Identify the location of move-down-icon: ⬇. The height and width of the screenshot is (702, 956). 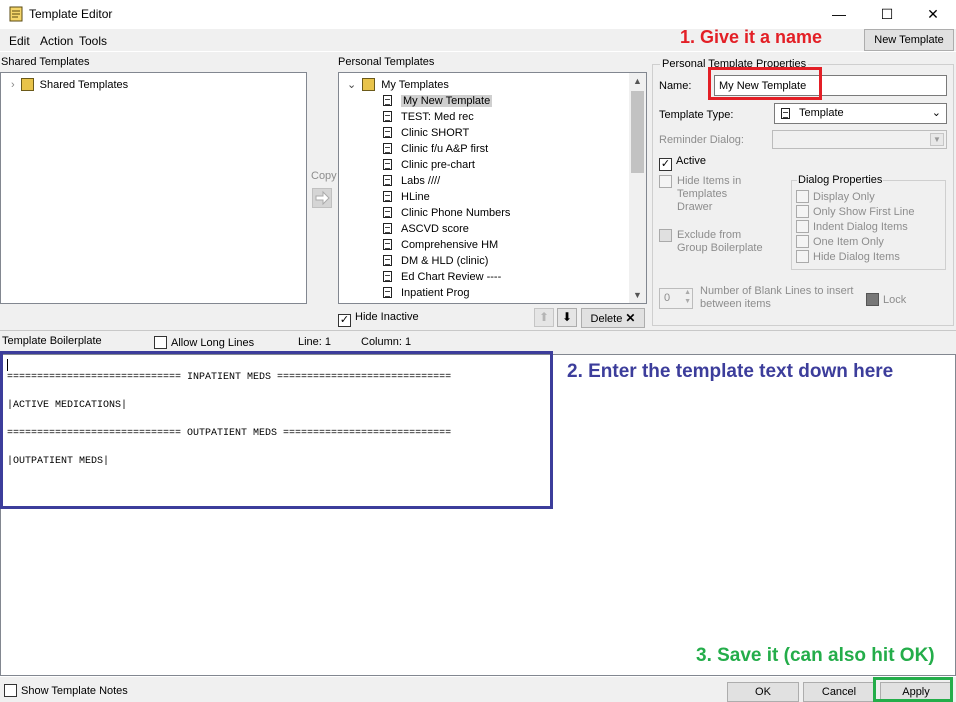
(567, 317).